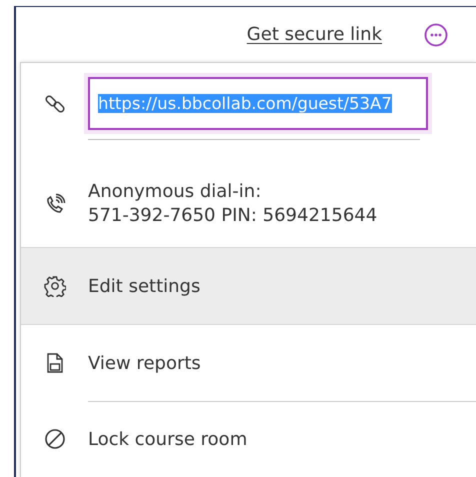 The image size is (476, 477). Describe the element at coordinates (314, 34) in the screenshot. I see `get-secure-link: Get secure link` at that location.